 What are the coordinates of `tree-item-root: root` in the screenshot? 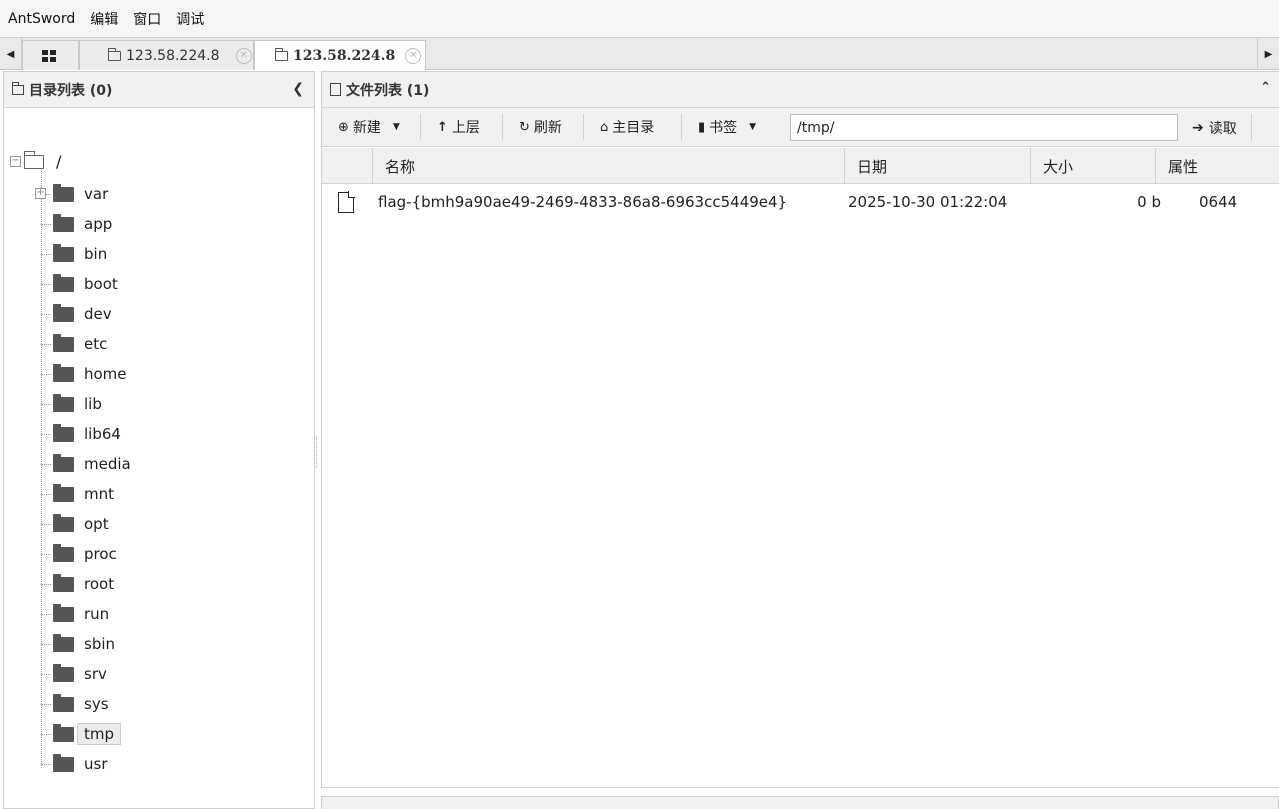 It's located at (80, 584).